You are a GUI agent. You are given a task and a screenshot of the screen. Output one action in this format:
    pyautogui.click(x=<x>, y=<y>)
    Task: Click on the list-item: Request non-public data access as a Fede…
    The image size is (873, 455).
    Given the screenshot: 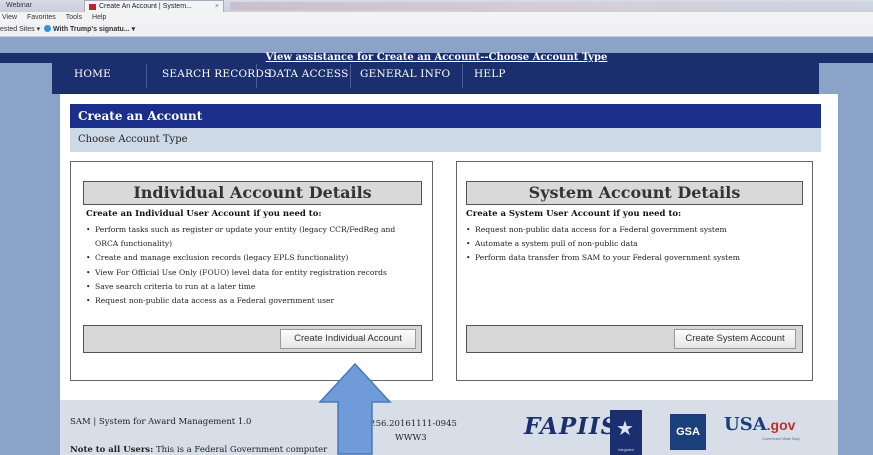 What is the action you would take?
    pyautogui.click(x=256, y=301)
    